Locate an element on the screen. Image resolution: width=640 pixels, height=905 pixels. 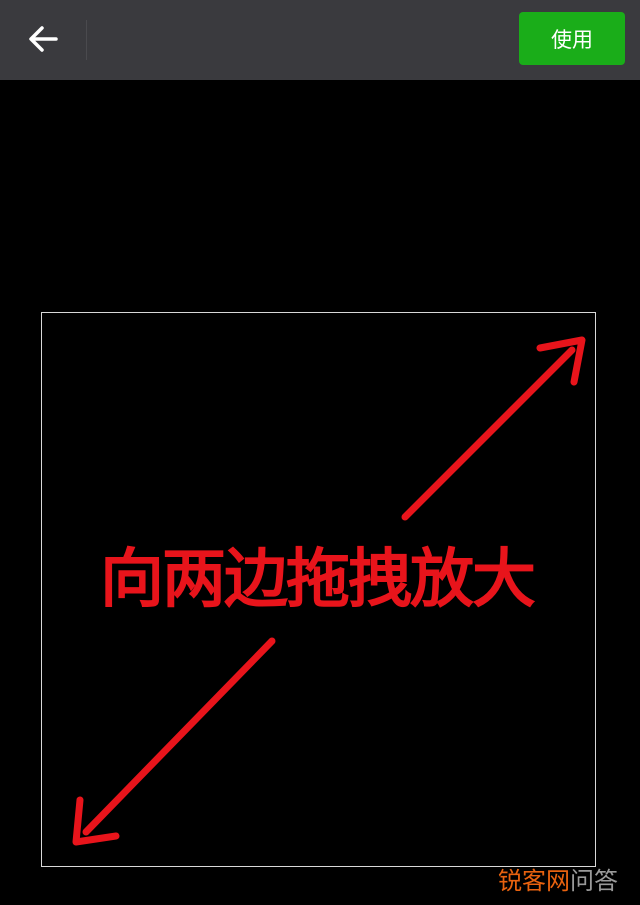
back-button is located at coordinates (43, 39).